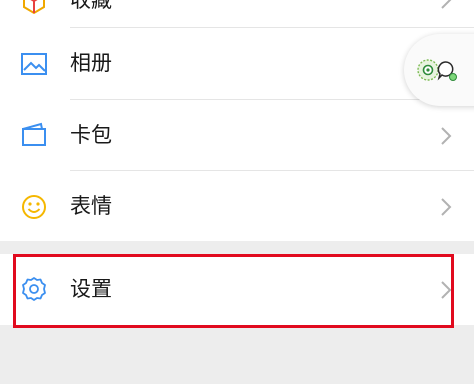 The image size is (474, 384). What do you see at coordinates (91, 135) in the screenshot?
I see `menu-item-label: 卡包` at bounding box center [91, 135].